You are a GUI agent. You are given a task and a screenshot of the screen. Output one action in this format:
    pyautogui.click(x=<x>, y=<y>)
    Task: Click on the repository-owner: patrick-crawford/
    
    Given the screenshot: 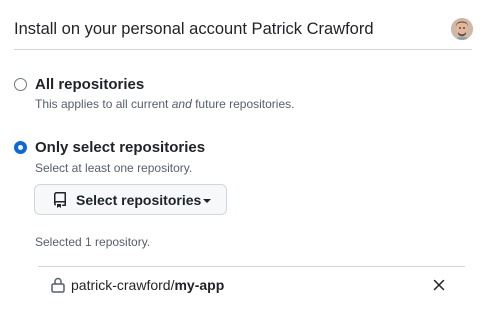 What is the action you would take?
    pyautogui.click(x=123, y=285)
    